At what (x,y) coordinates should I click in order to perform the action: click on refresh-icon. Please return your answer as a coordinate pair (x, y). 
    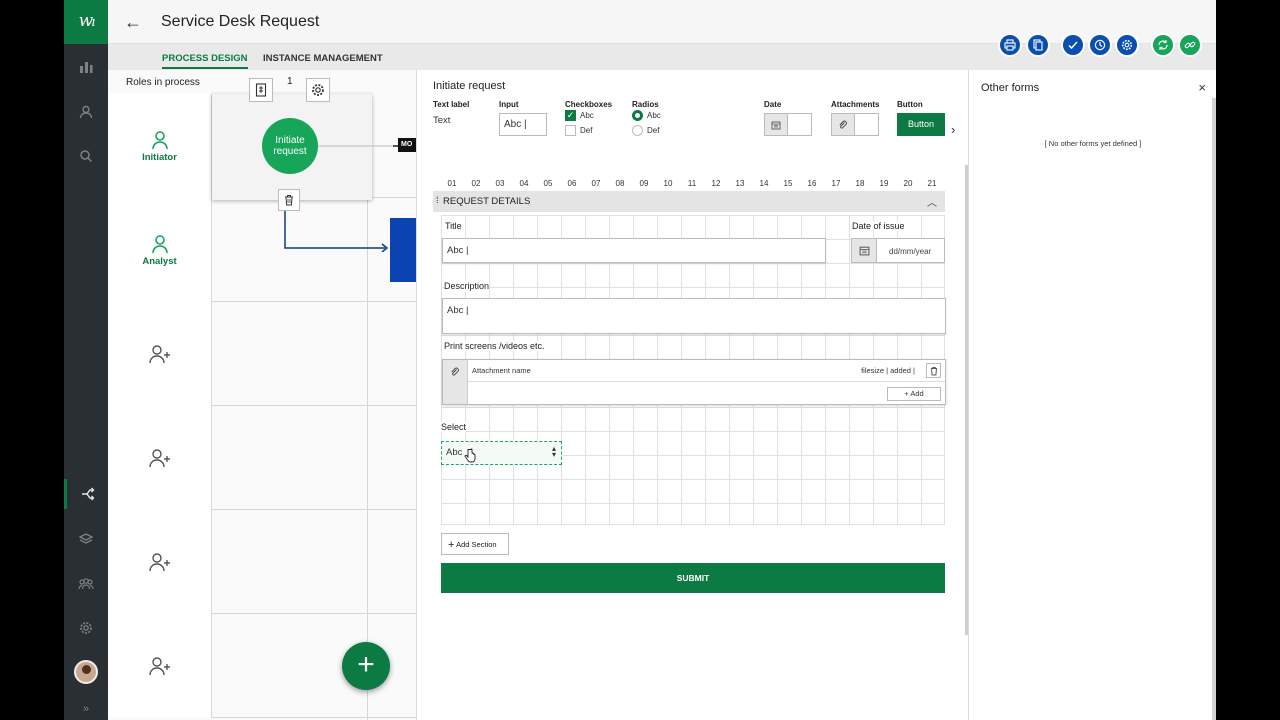
    Looking at the image, I should click on (1163, 45).